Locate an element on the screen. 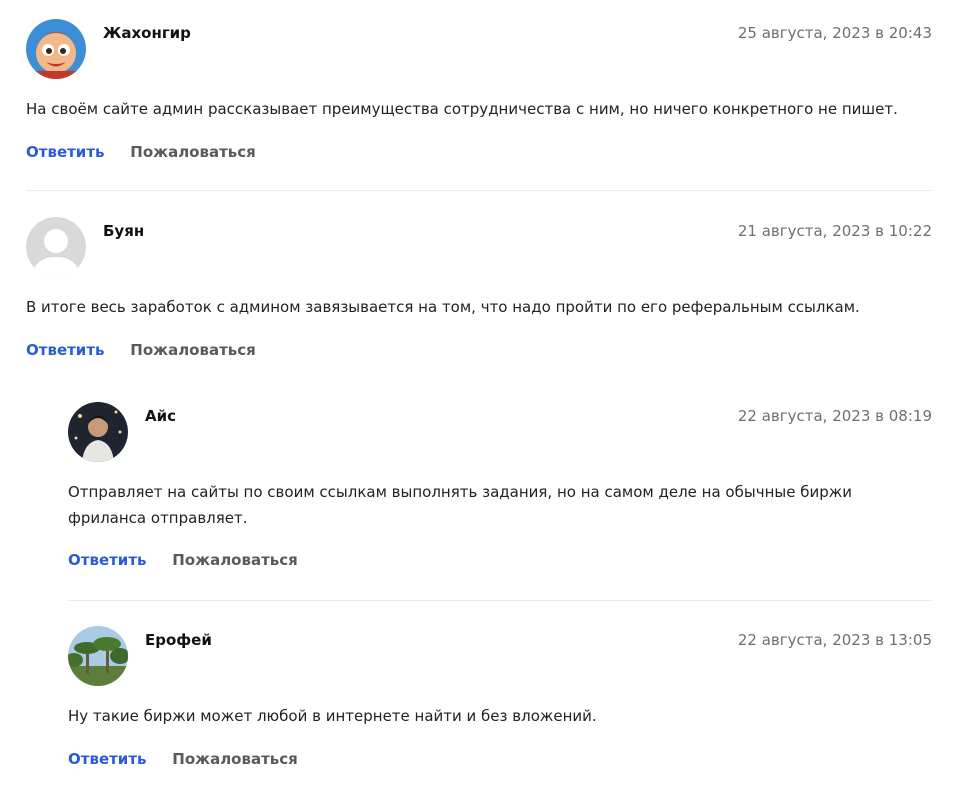 The width and height of the screenshot is (974, 790). palm-trees-avatar-icon is located at coordinates (98, 656).